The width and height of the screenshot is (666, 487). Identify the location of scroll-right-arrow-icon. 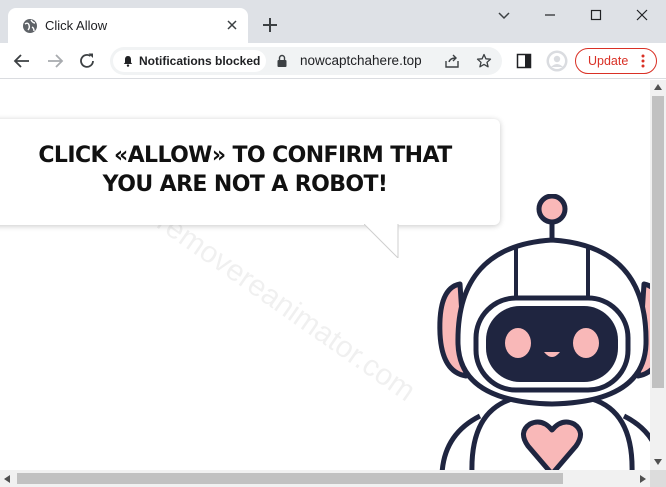
(643, 479).